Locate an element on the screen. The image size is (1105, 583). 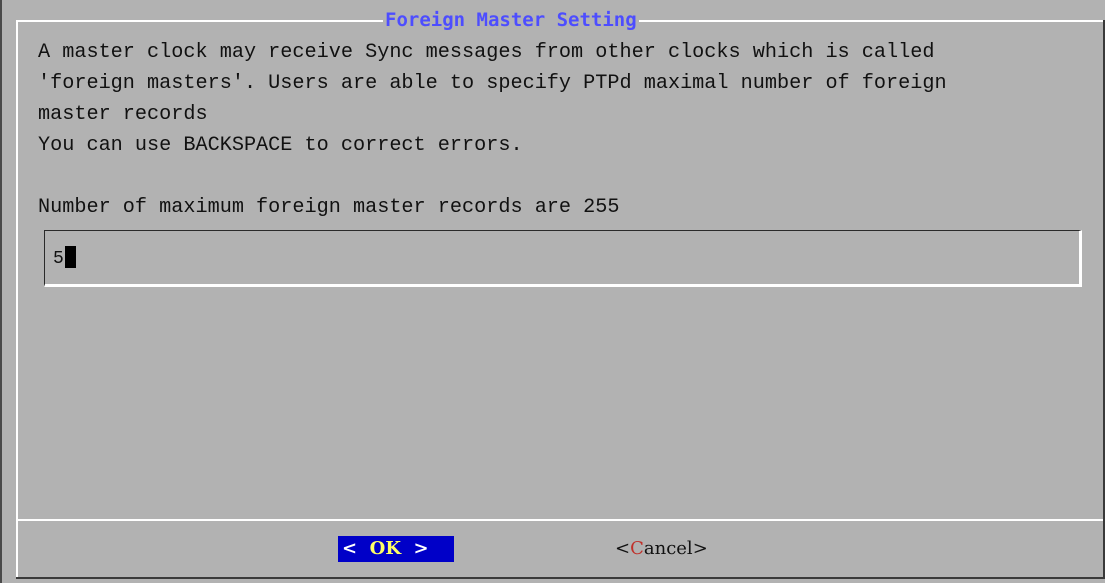
cancel-button: <Cancel> is located at coordinates (661, 549).